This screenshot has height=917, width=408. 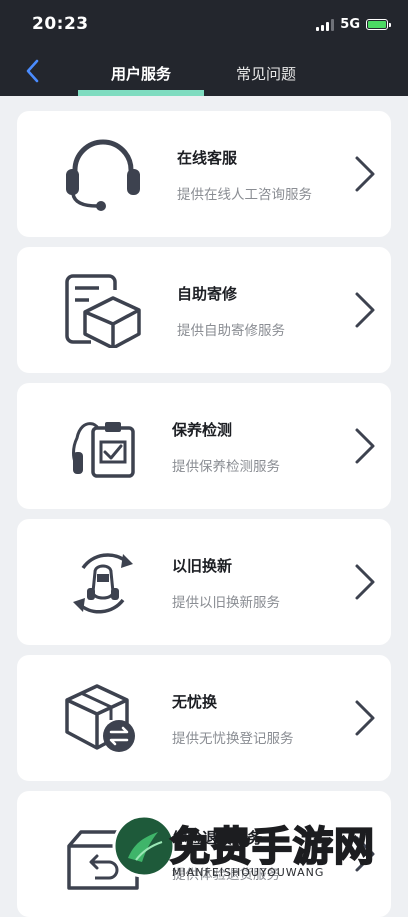 What do you see at coordinates (226, 603) in the screenshot?
I see `service-subtitle: 提供以旧换新服务` at bounding box center [226, 603].